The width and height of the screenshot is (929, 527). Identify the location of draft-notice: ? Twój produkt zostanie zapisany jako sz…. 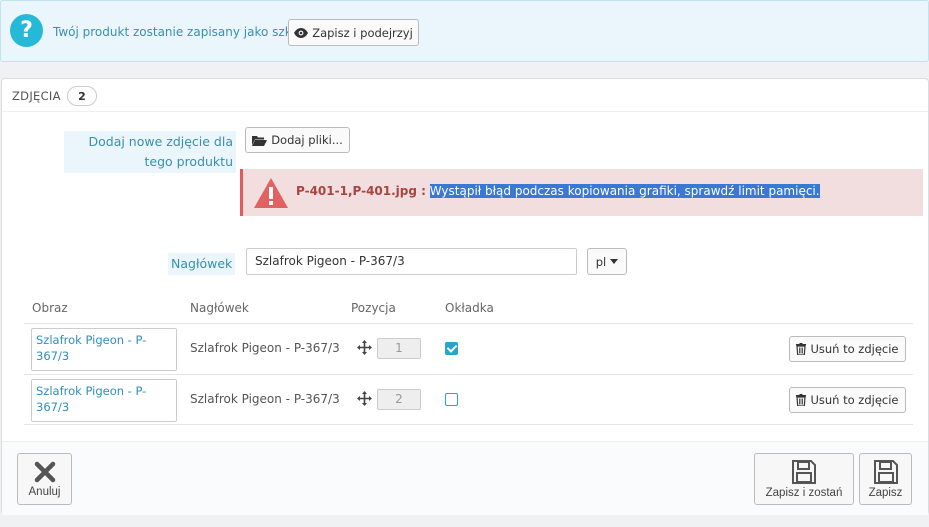
(464, 31).